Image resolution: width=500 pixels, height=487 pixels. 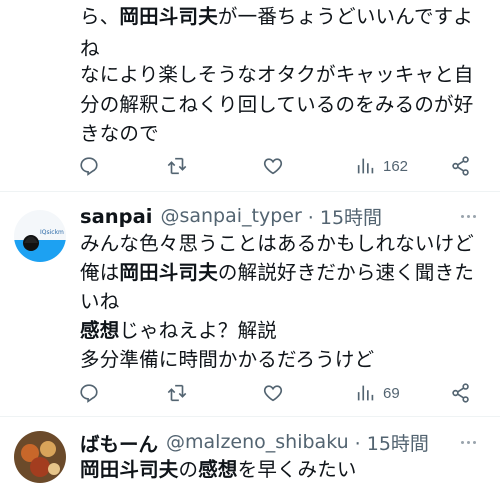 I want to click on text-segment: を早くみたい, so click(x=297, y=469).